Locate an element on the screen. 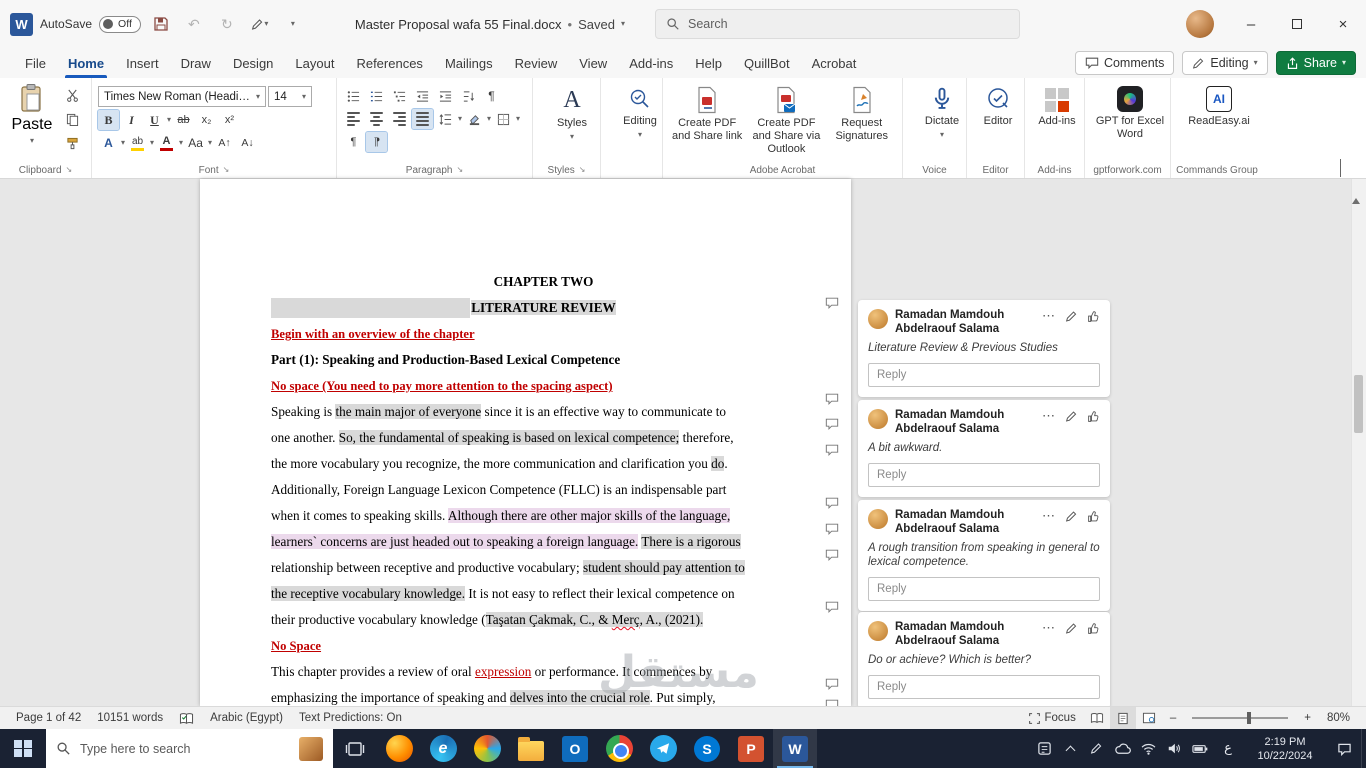  increase-indent-button is located at coordinates (445, 96).